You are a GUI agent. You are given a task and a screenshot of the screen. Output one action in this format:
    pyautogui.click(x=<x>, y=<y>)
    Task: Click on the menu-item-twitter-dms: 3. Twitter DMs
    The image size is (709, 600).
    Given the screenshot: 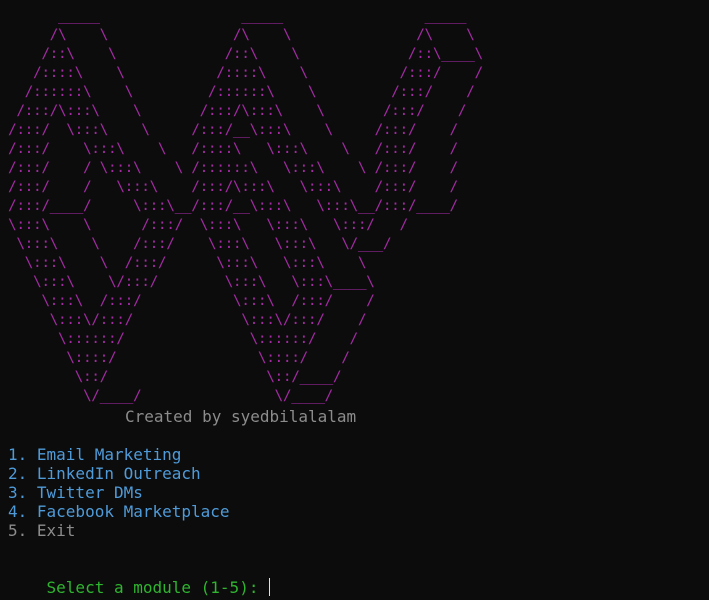 What is the action you would take?
    pyautogui.click(x=75, y=492)
    